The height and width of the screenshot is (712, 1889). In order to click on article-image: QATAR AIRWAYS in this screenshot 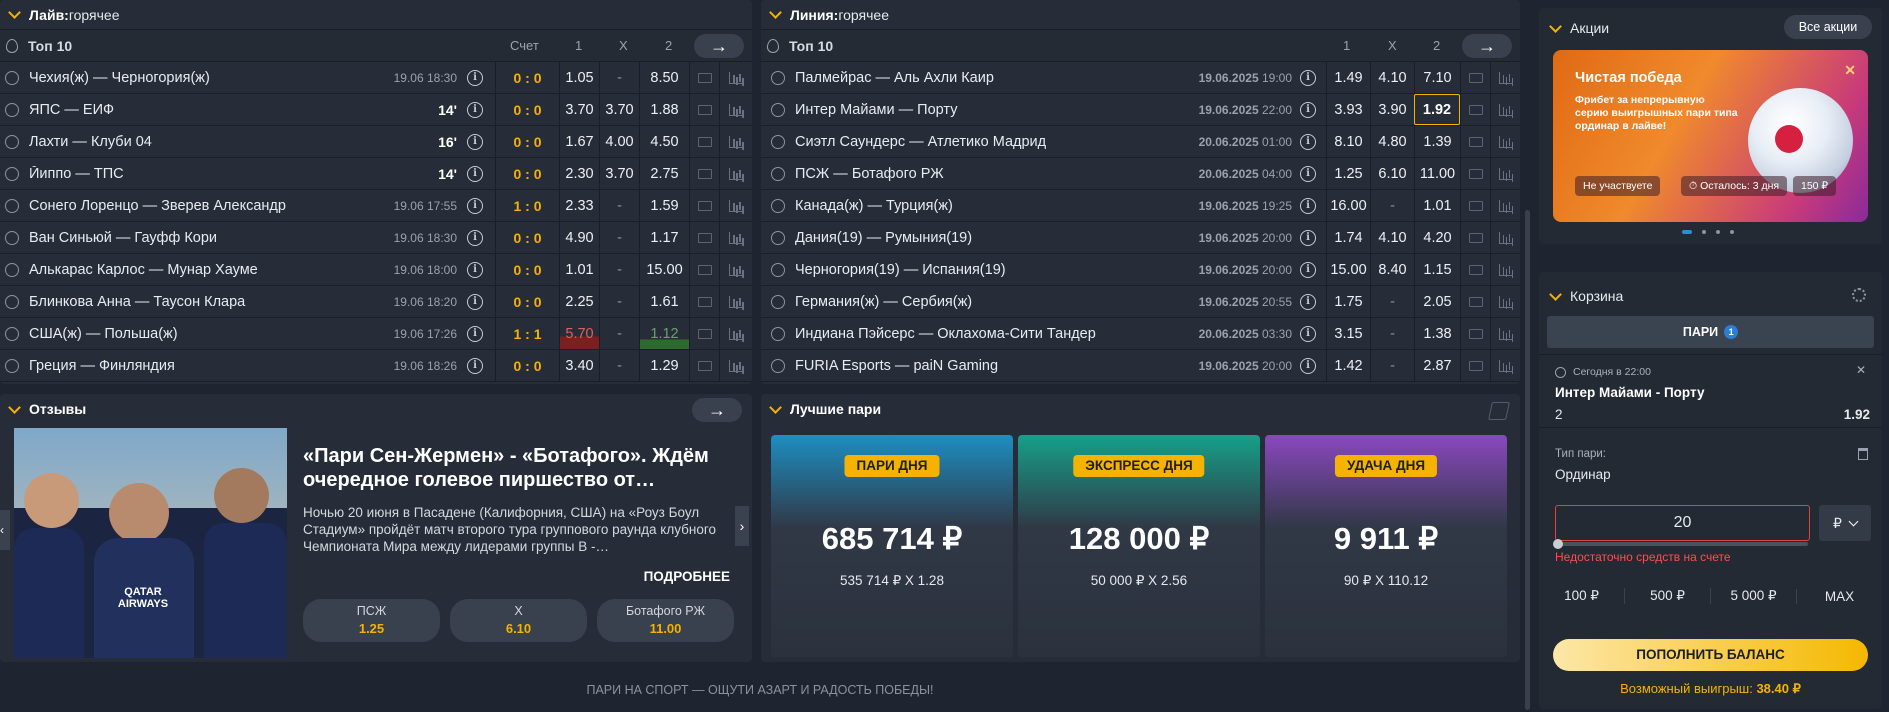, I will do `click(150, 543)`.